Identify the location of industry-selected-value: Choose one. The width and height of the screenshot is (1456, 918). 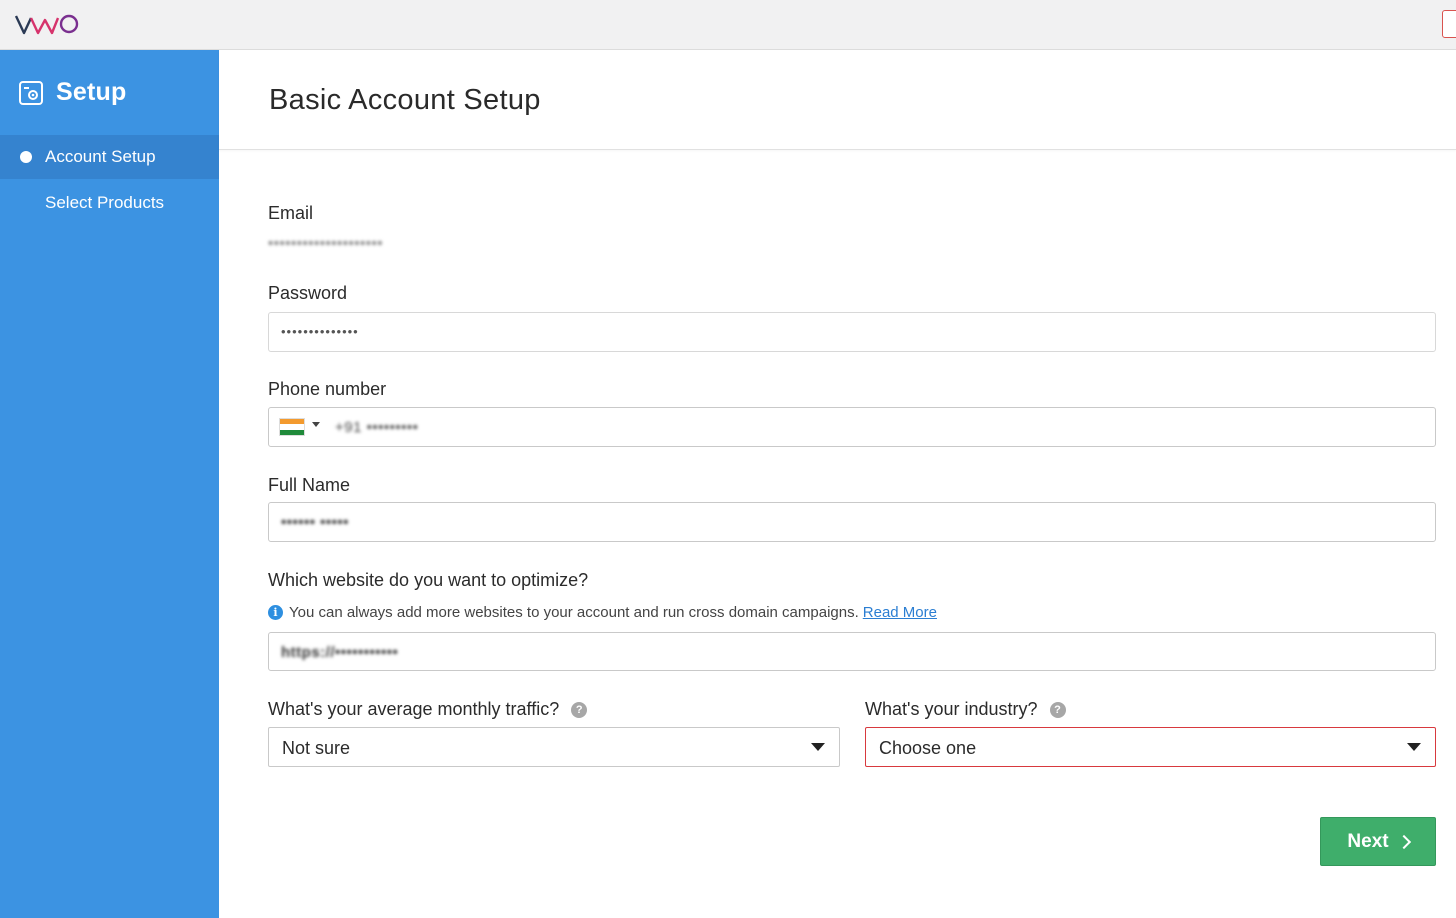
(928, 748).